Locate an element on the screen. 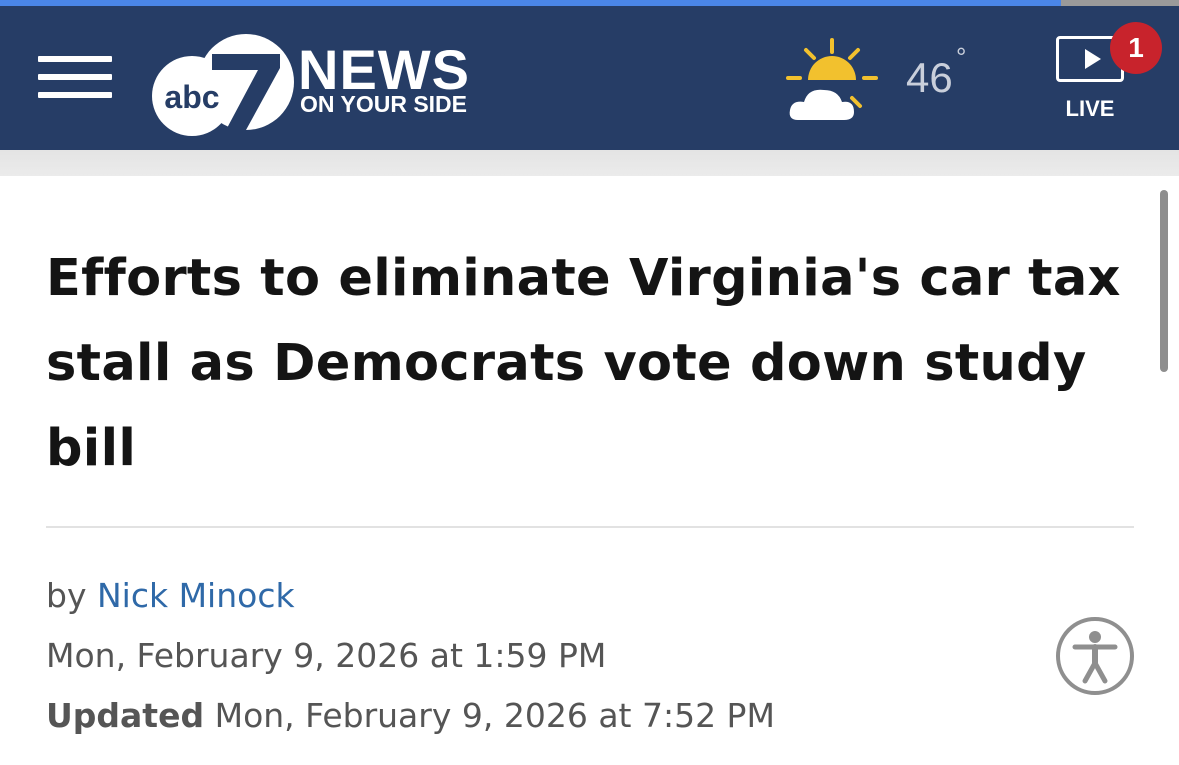 The image size is (1179, 765). header-shadow is located at coordinates (589, 163).